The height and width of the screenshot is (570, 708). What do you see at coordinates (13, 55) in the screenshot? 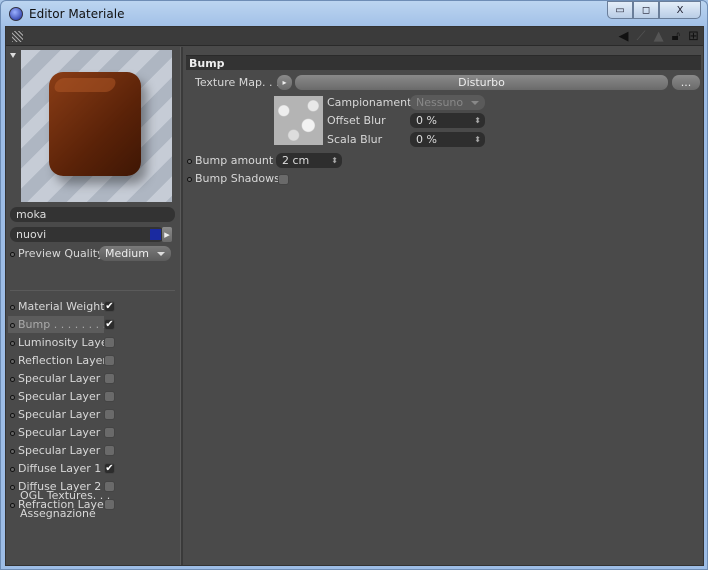
I see `collapse-triangle-icon` at bounding box center [13, 55].